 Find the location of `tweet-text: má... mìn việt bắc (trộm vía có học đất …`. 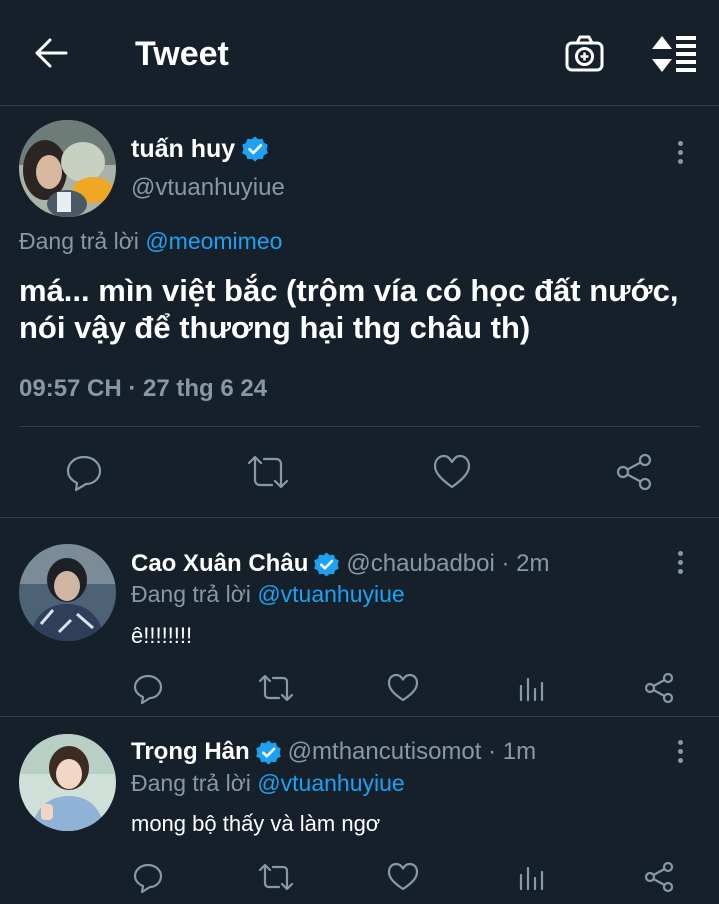

tweet-text: má... mìn việt bắc (trộm vía có học đất … is located at coordinates (349, 309).